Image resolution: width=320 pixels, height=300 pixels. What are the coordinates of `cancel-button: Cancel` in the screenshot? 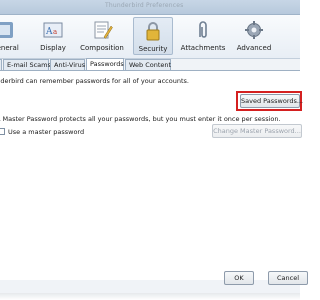 It's located at (288, 278).